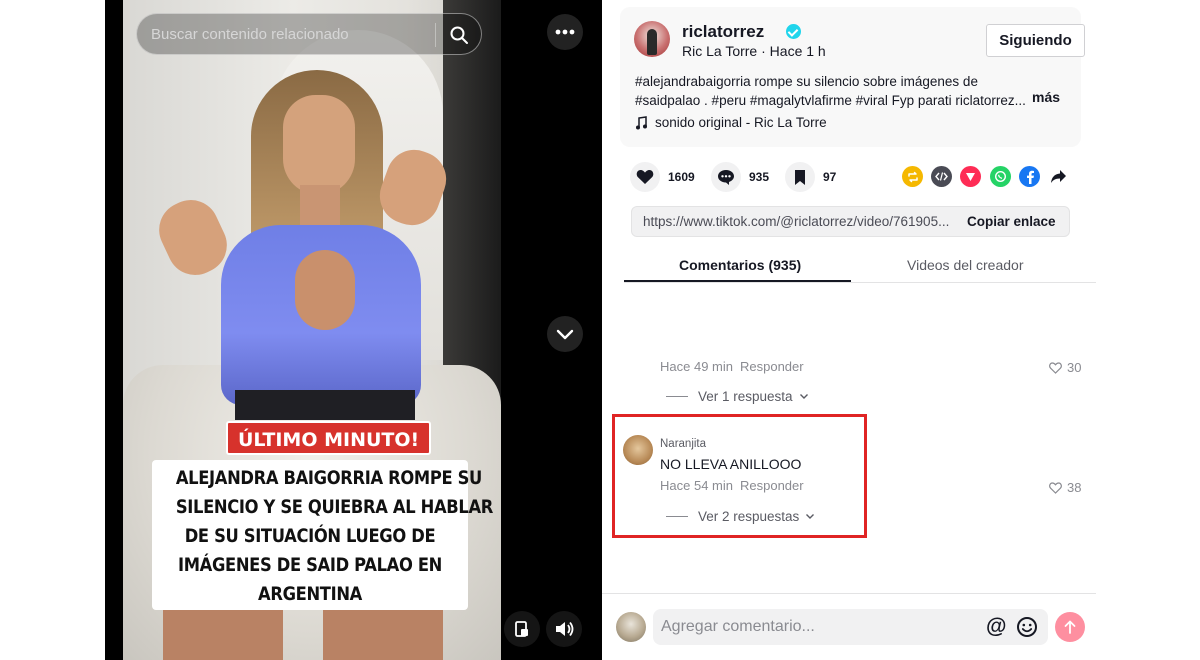 The width and height of the screenshot is (1200, 660). Describe the element at coordinates (797, 51) in the screenshot. I see `post-time: Hace 1 h` at that location.